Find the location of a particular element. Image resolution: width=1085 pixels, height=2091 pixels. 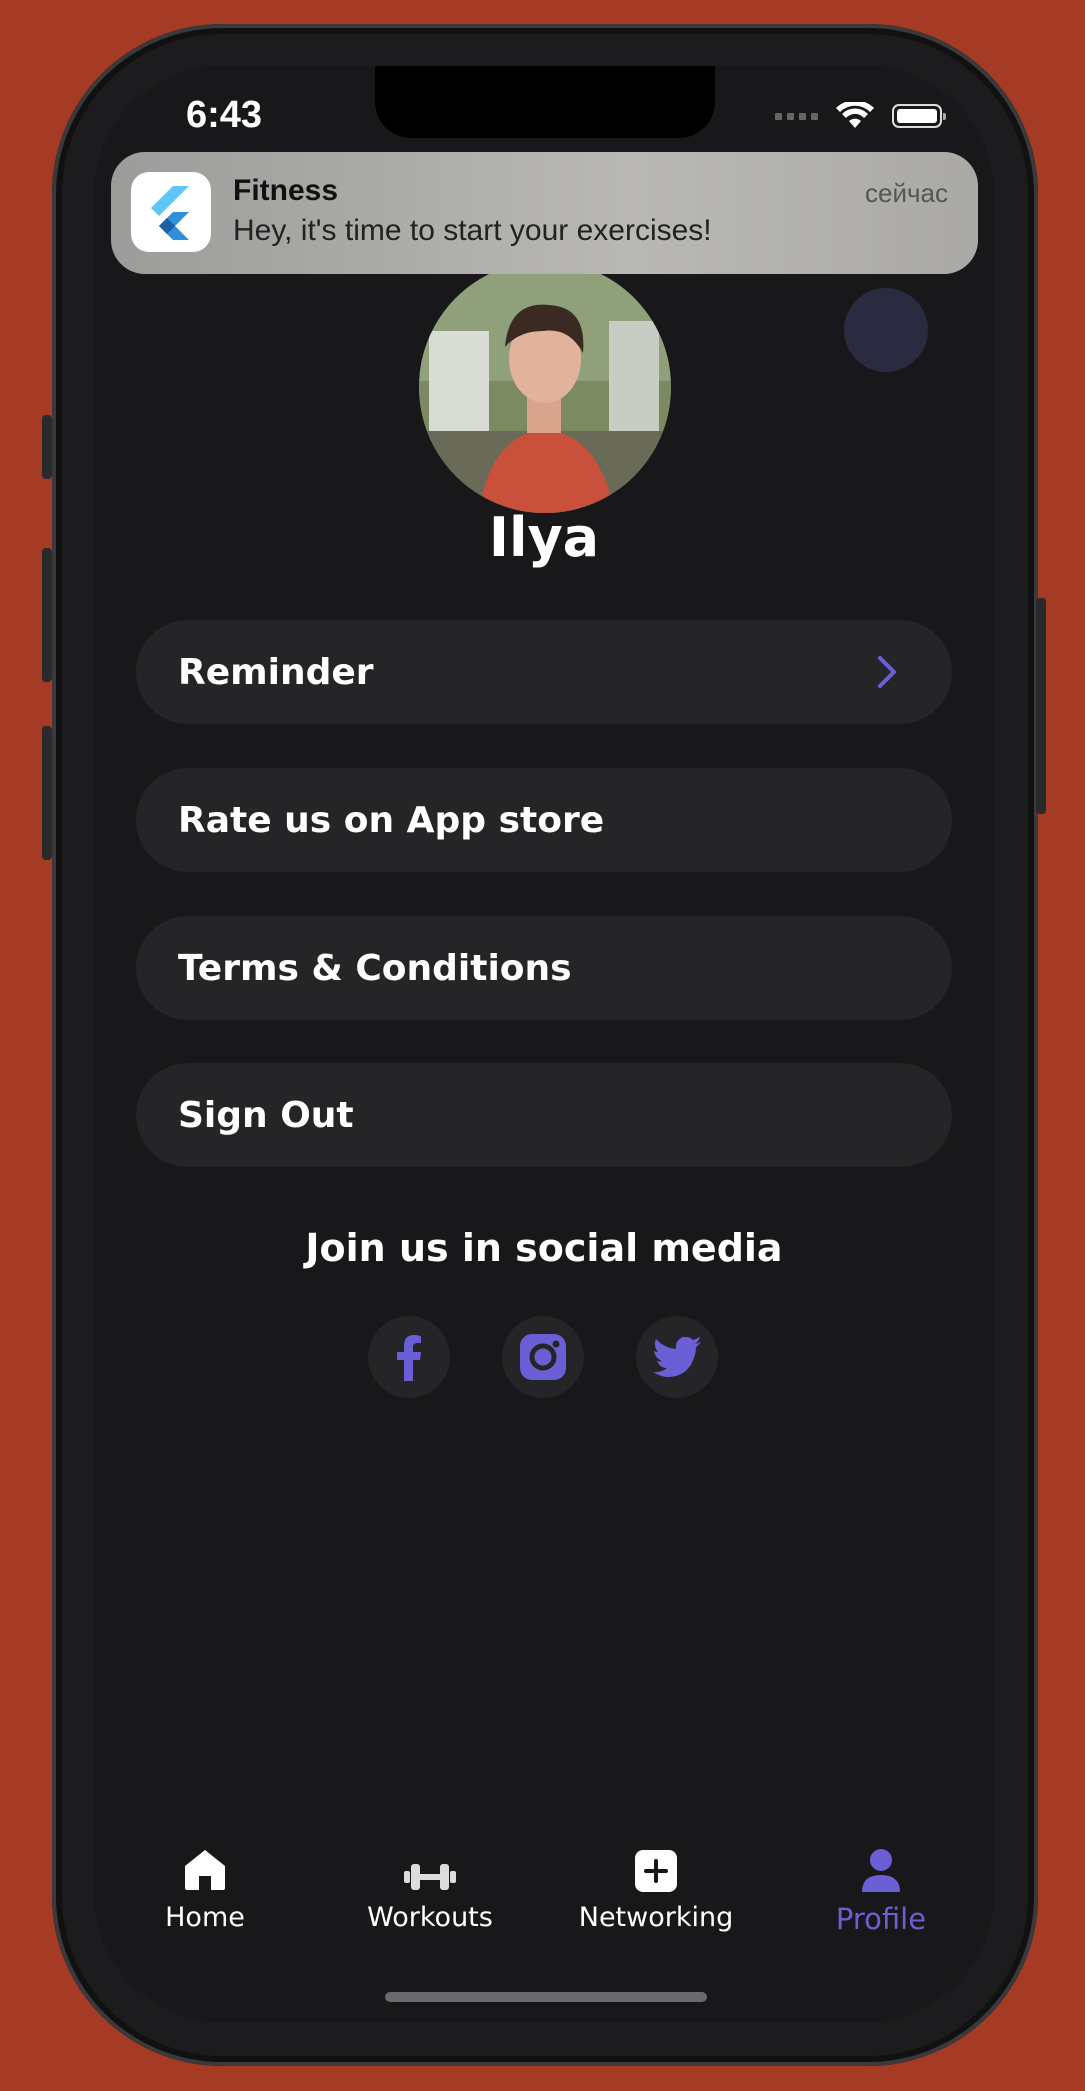

status-time: 6:43 is located at coordinates (224, 115).